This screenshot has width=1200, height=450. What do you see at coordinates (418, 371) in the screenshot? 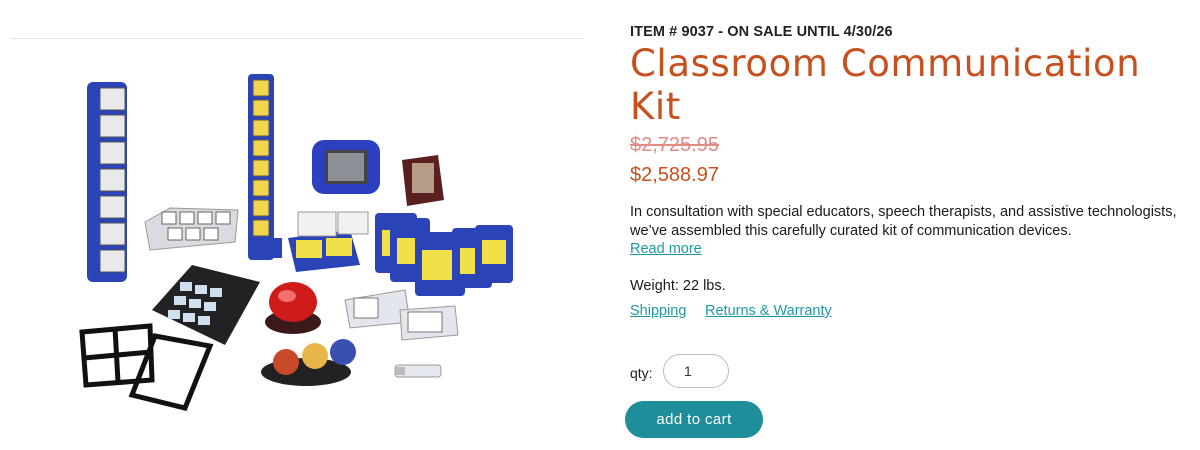
I see `usb-stick` at bounding box center [418, 371].